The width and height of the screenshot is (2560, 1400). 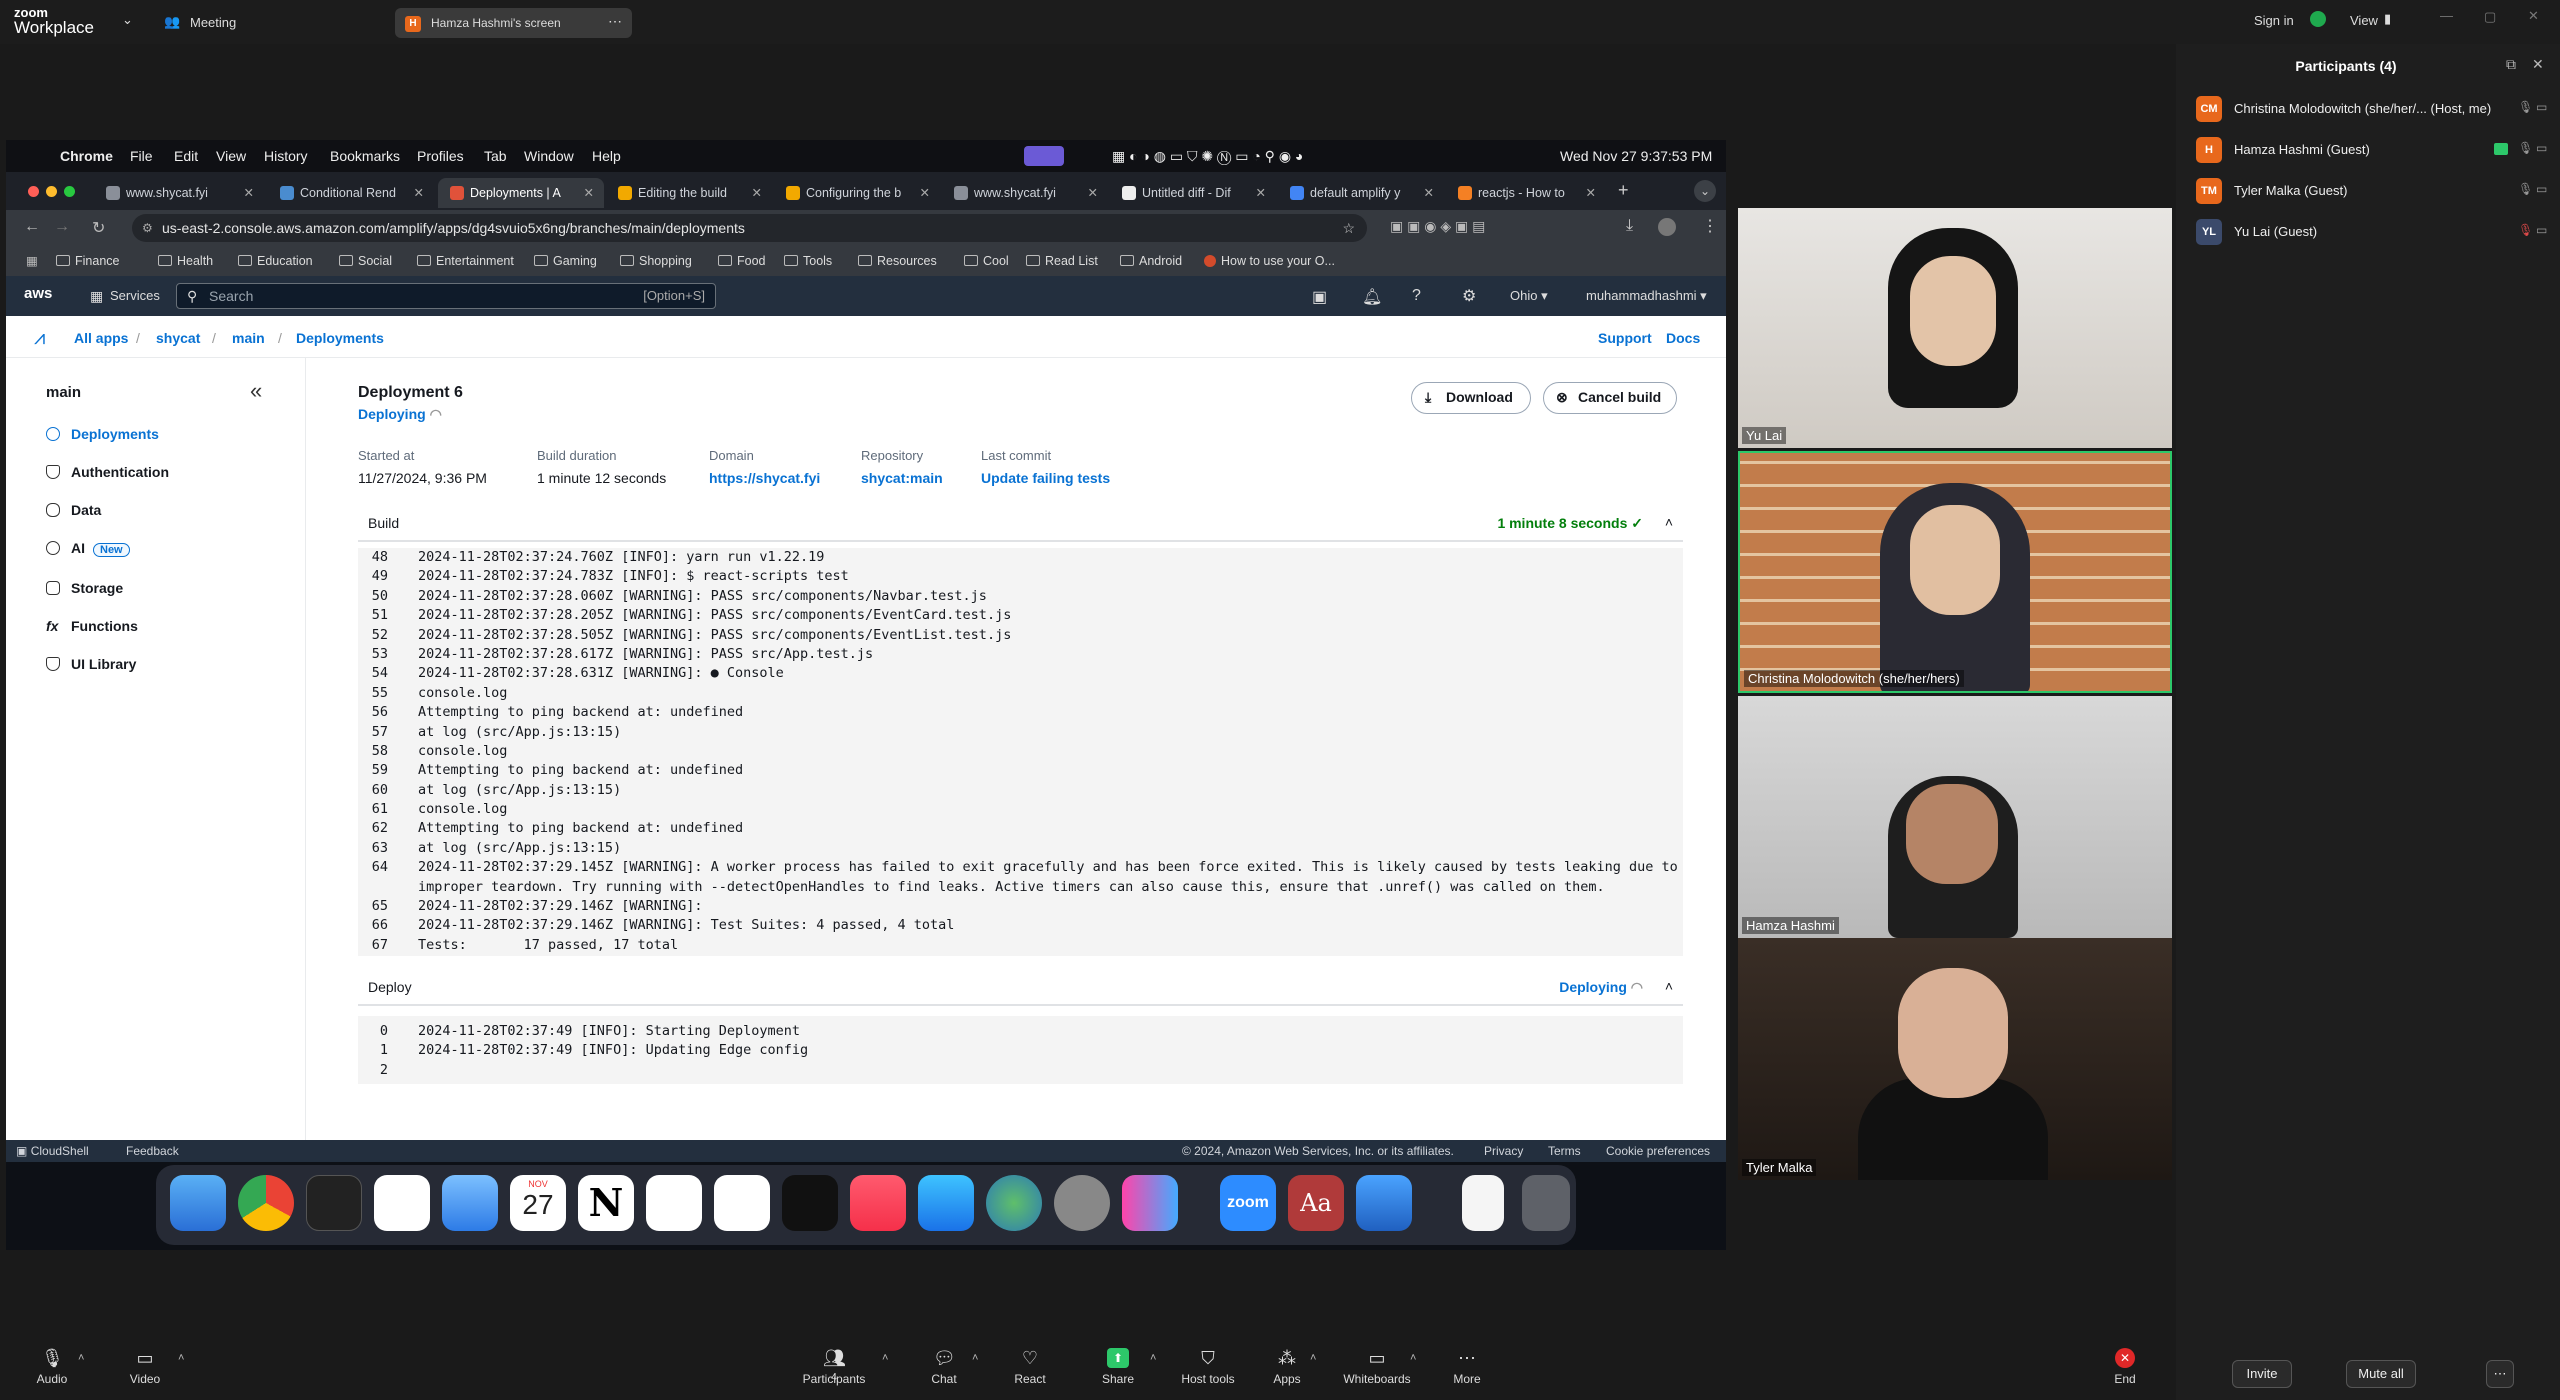 What do you see at coordinates (470, 1203) in the screenshot?
I see `mail-icon` at bounding box center [470, 1203].